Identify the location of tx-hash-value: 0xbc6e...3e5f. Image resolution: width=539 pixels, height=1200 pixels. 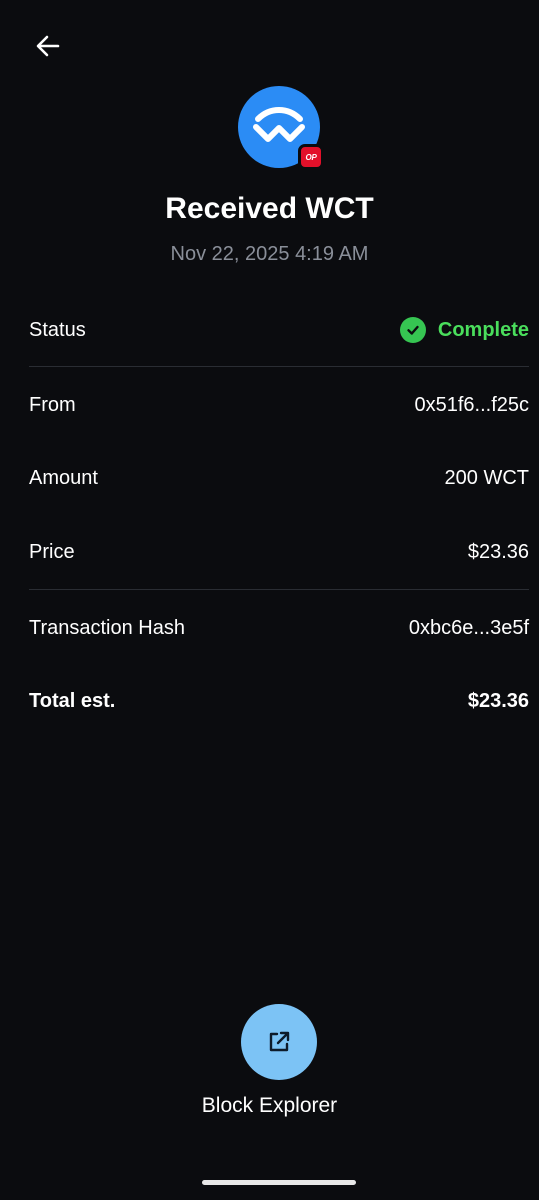
(469, 628).